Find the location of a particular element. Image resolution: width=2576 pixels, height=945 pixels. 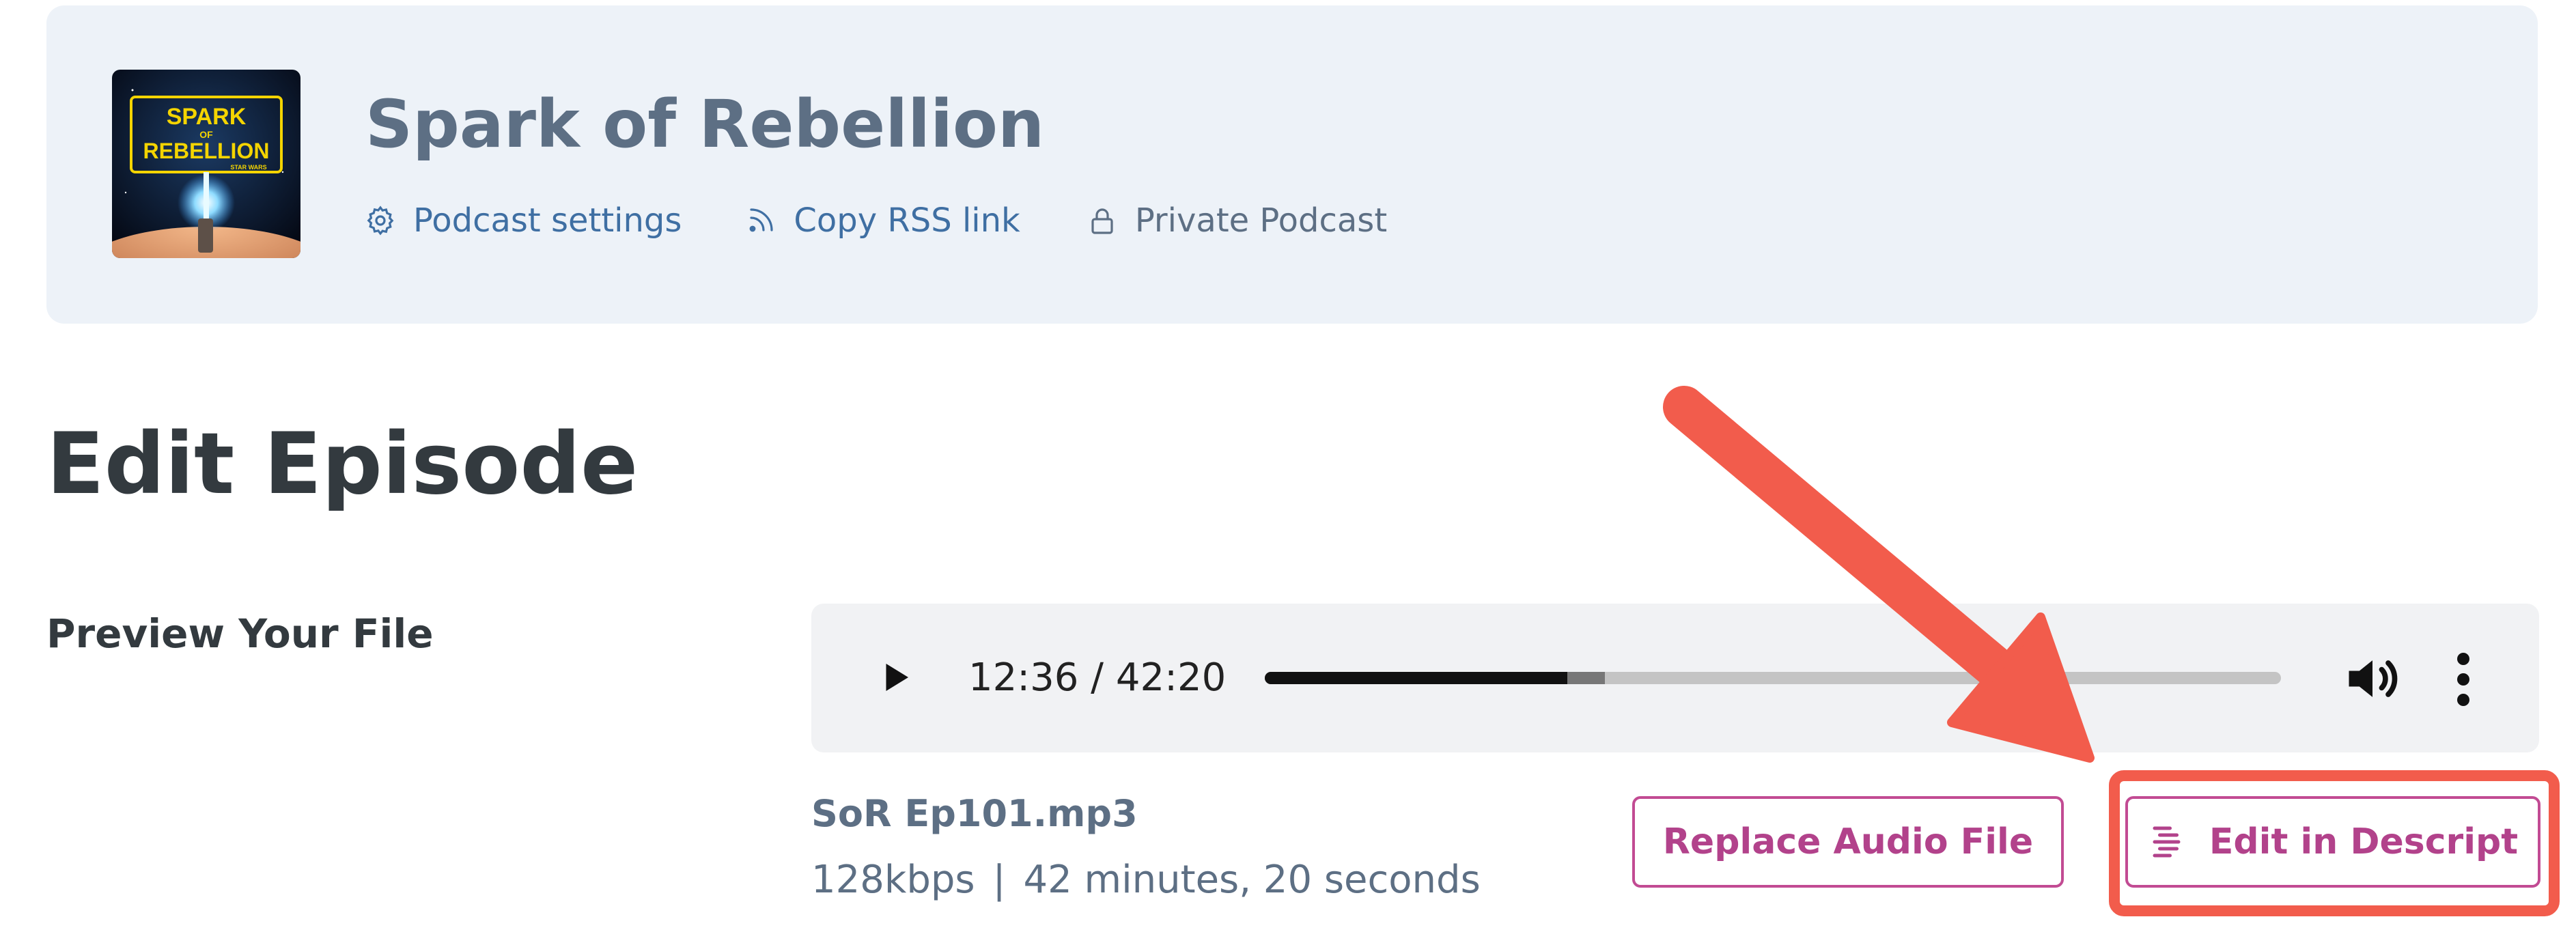

svg-text: SPARK is located at coordinates (207, 117).